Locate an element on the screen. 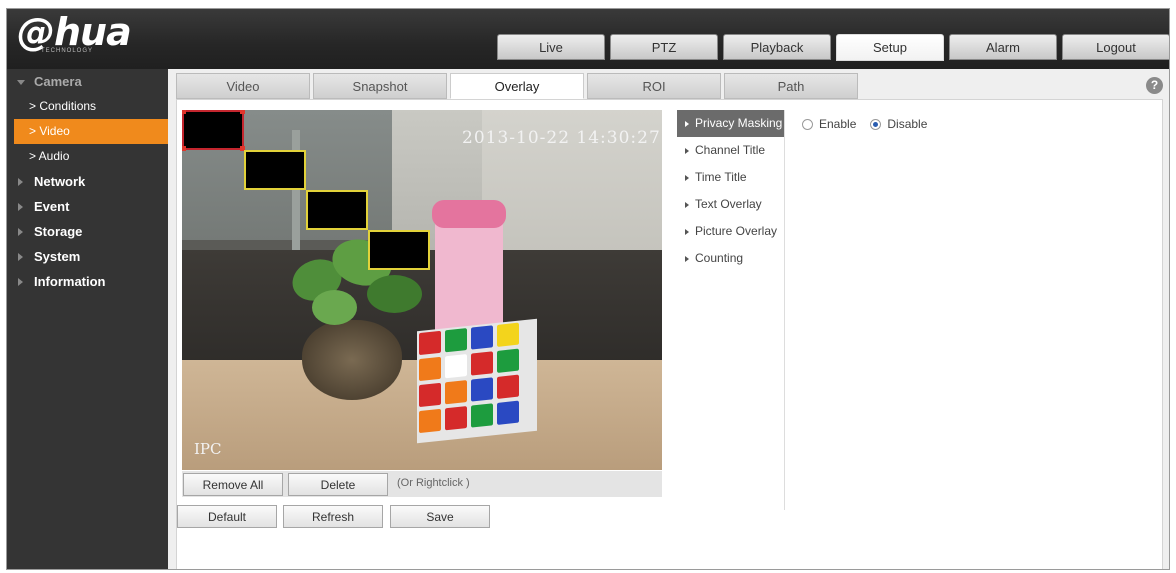 Image resolution: width=1176 pixels, height=573 pixels. sidebar-item-event: Event is located at coordinates (87, 206).